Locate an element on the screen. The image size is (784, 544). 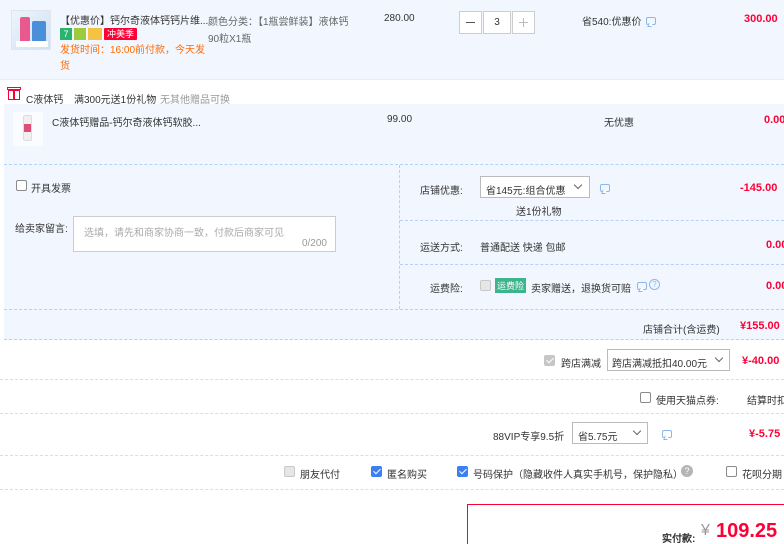
privacy-help-icon: ? is located at coordinates (687, 471).